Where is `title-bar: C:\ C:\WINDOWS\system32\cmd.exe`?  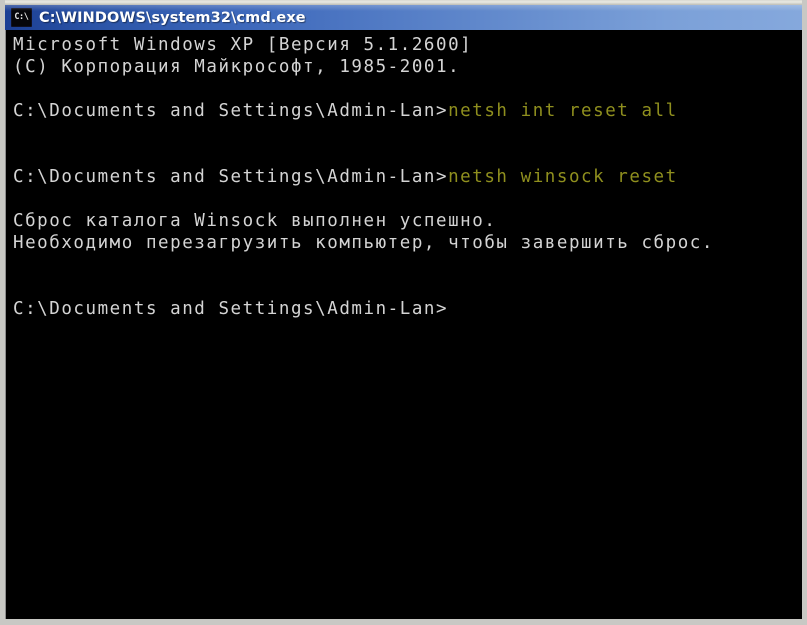 title-bar: C:\ C:\WINDOWS\system32\cmd.exe is located at coordinates (403, 15).